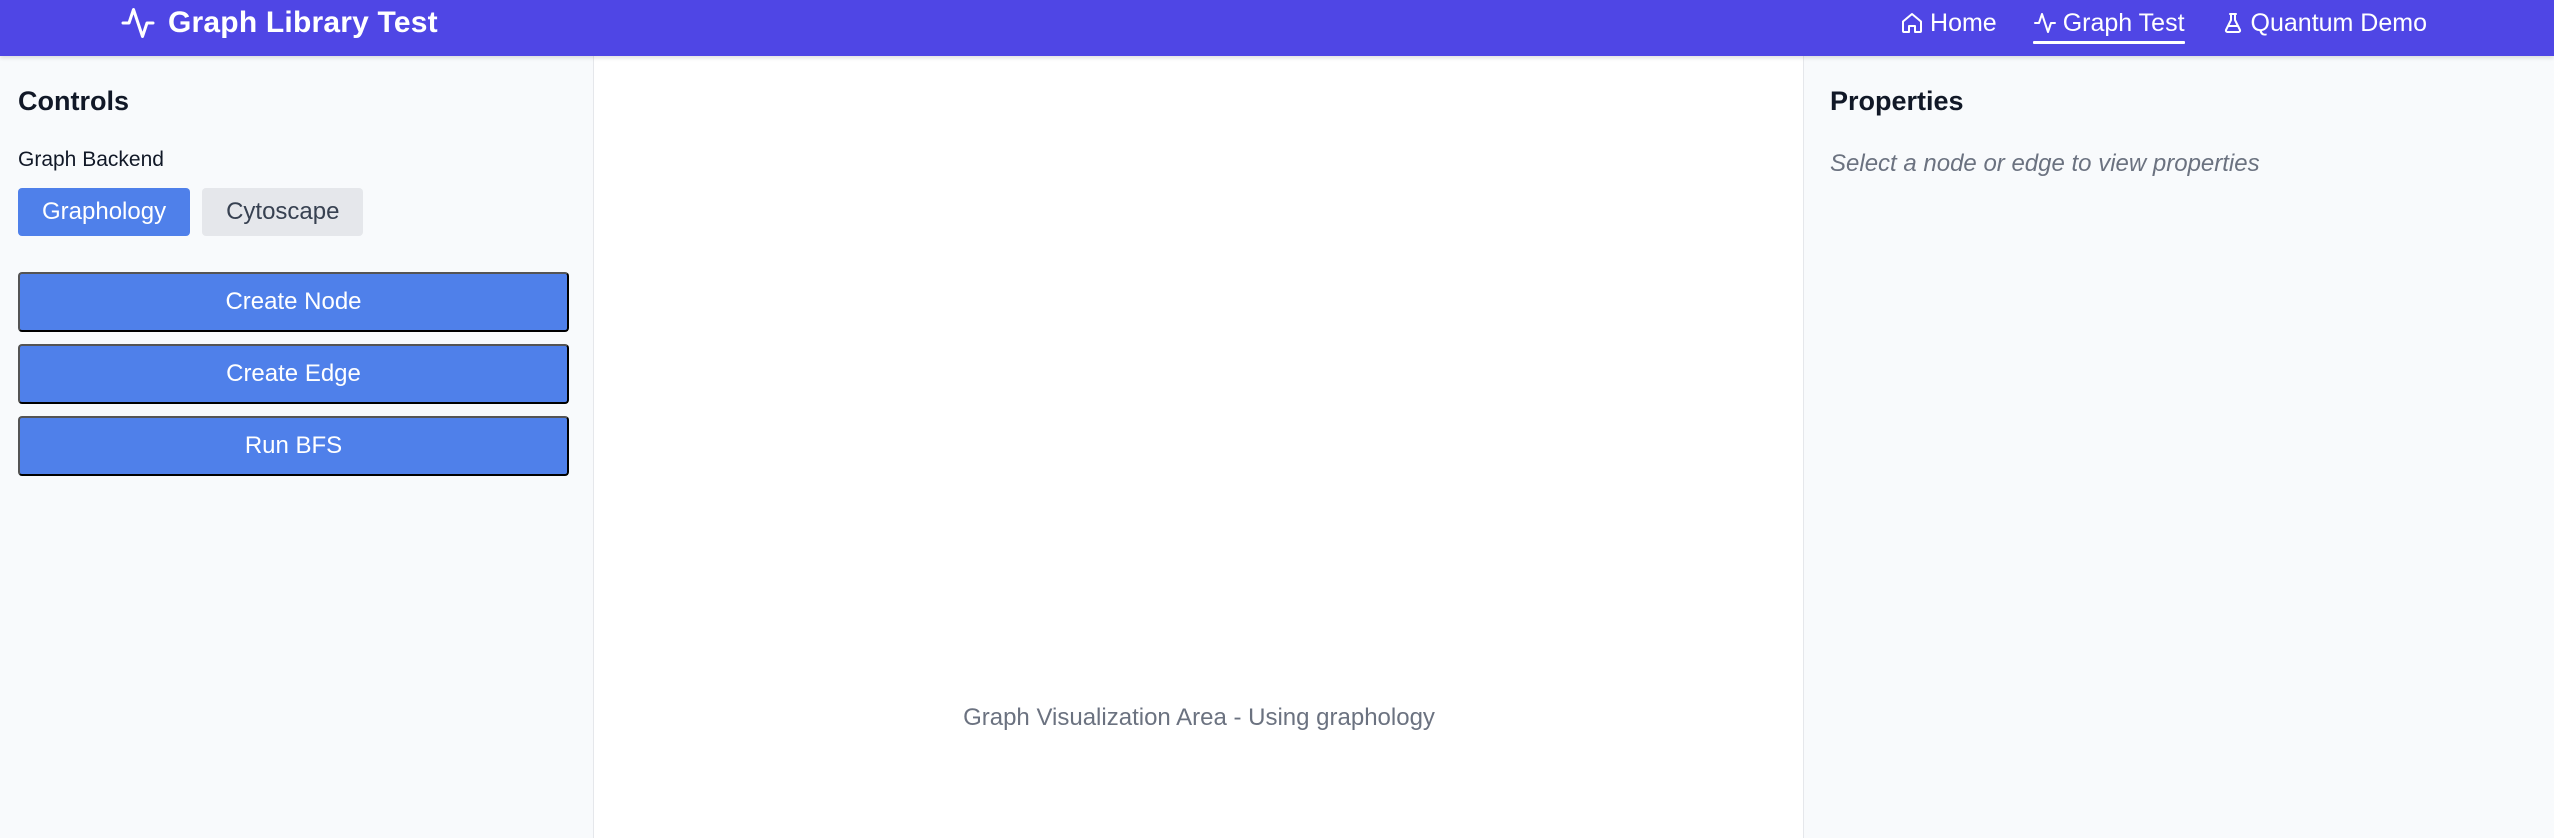 The image size is (2554, 838). I want to click on properties-title: Properties, so click(1897, 101).